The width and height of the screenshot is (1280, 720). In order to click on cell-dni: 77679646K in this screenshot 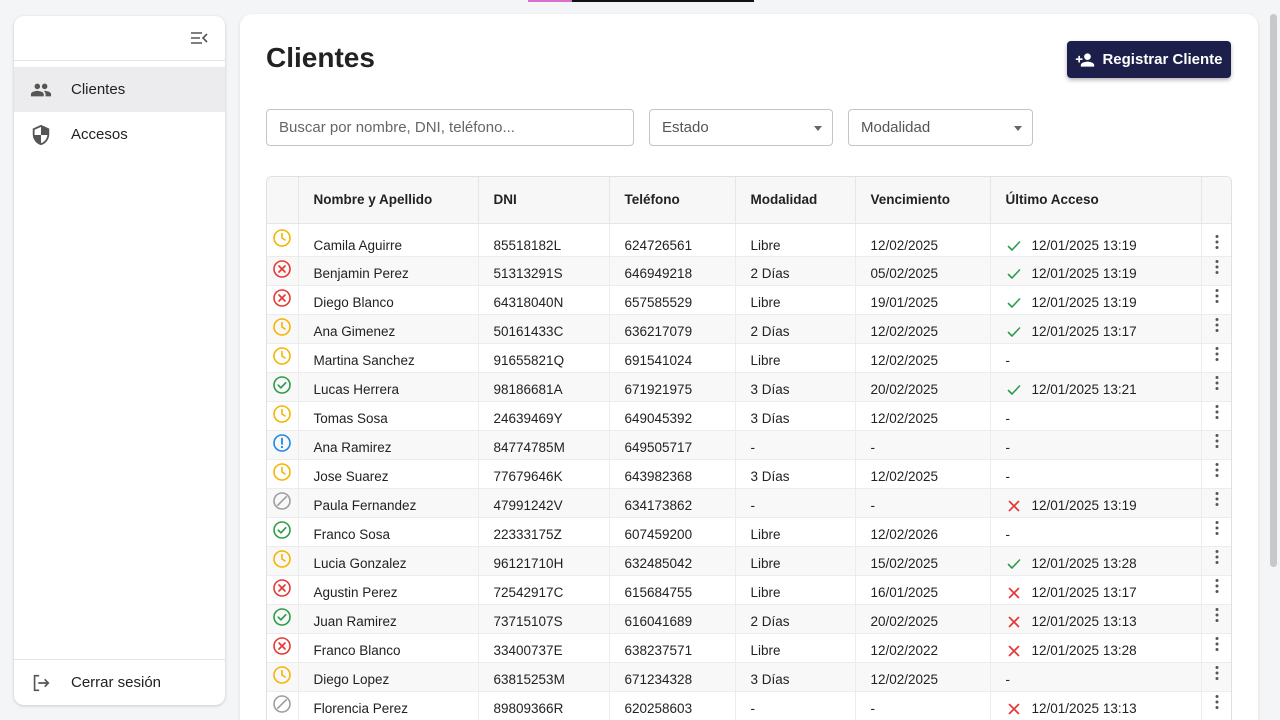, I will do `click(544, 474)`.